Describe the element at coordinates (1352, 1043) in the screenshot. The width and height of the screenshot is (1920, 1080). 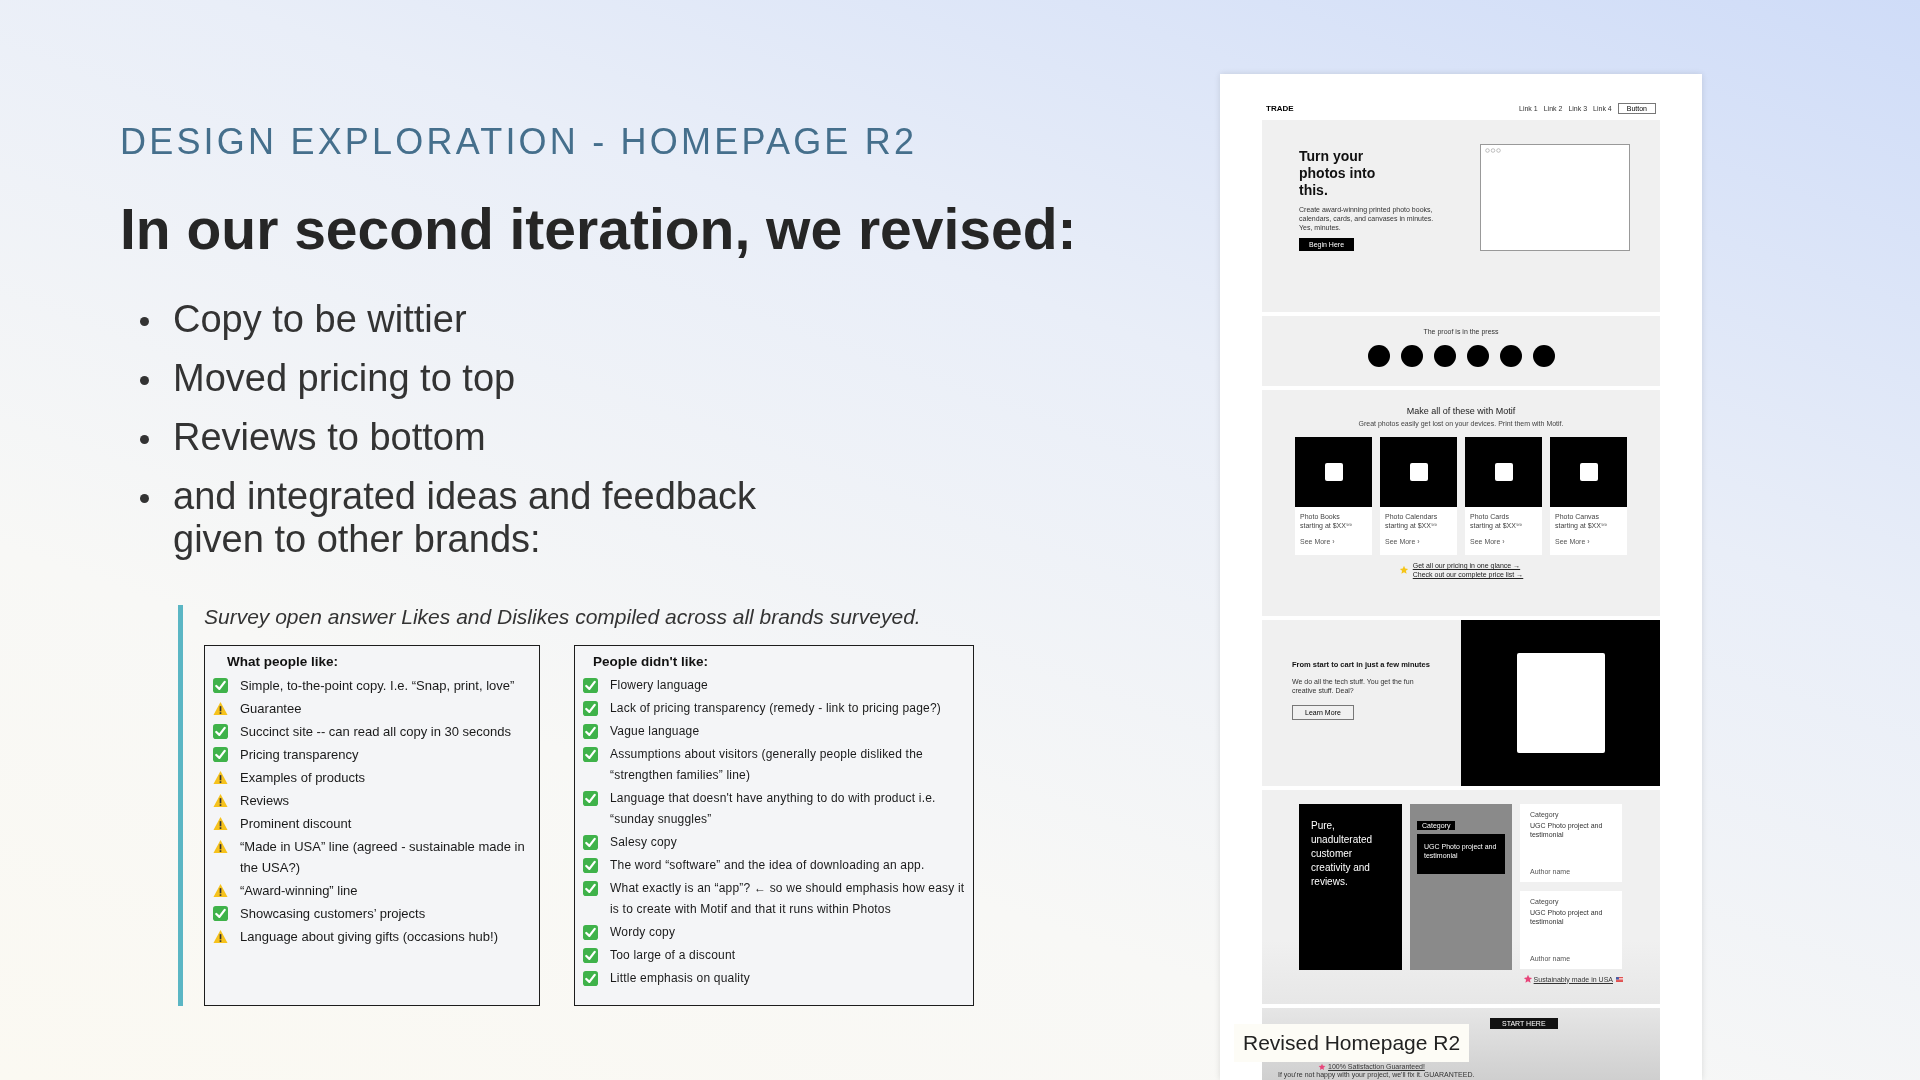
I see `wireframe-caption: Revised Homepage R2` at that location.